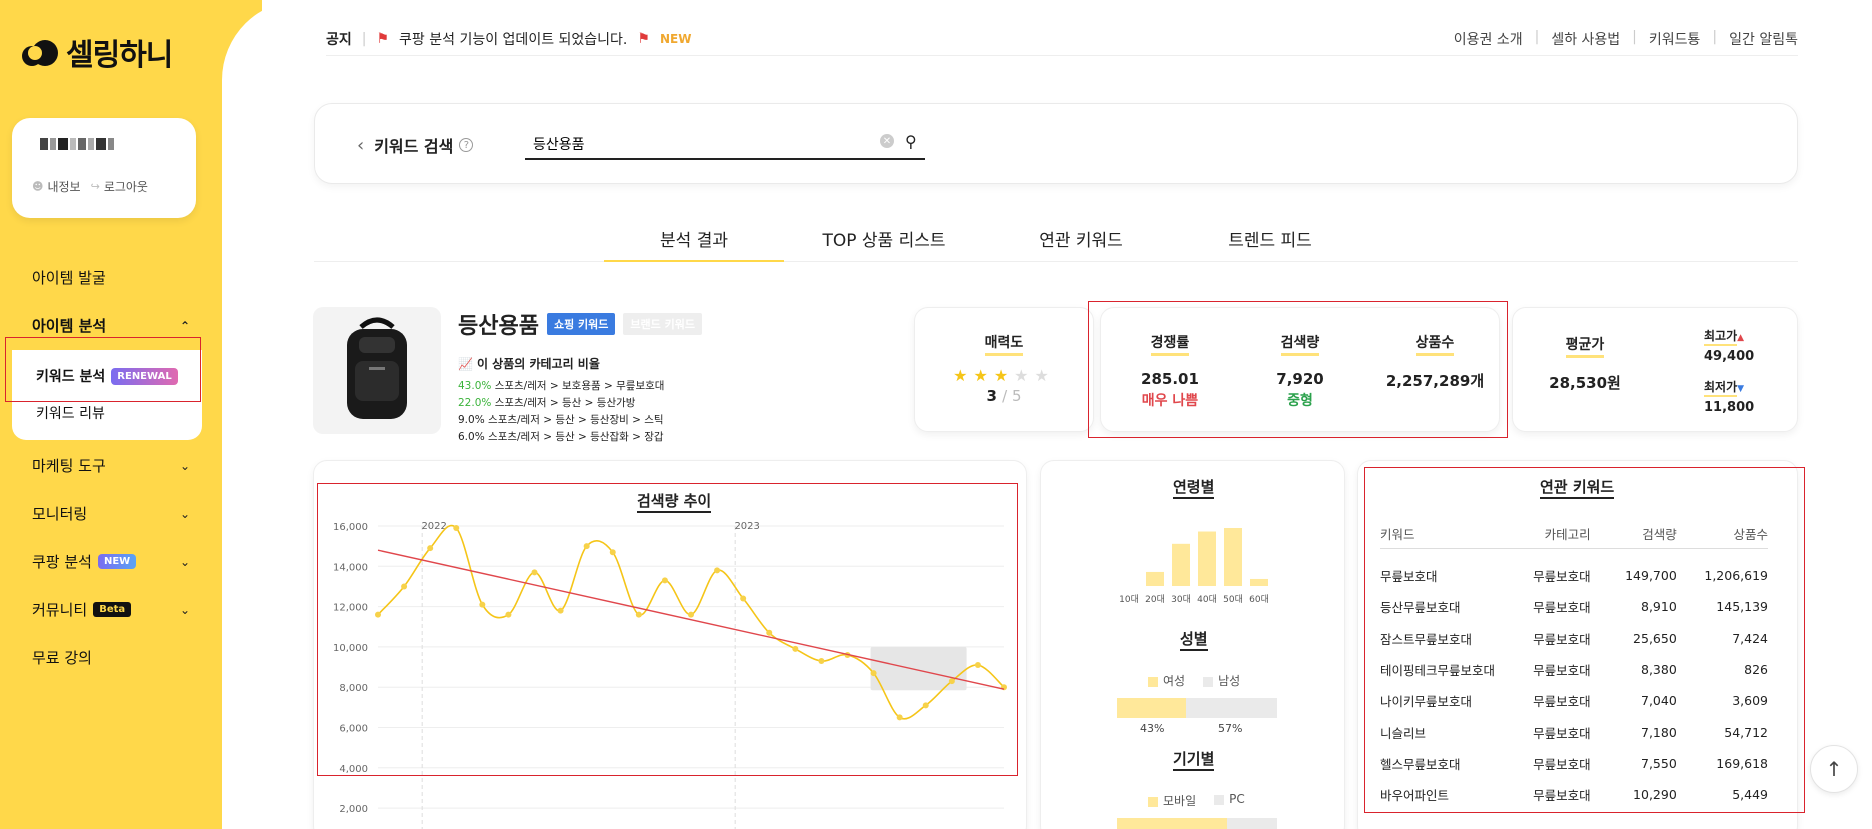  I want to click on age-label: 20대, so click(1155, 599).